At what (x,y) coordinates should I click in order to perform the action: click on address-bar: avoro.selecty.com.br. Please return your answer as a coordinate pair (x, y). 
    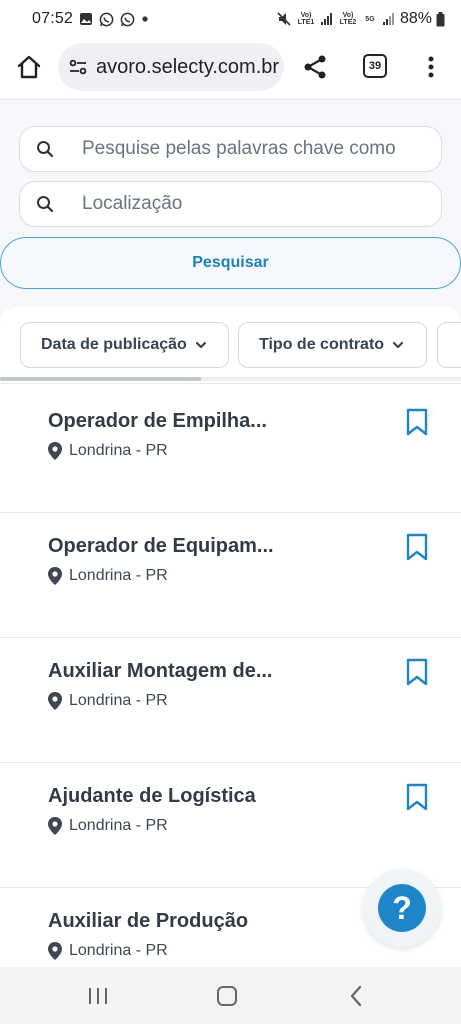
    Looking at the image, I should click on (171, 67).